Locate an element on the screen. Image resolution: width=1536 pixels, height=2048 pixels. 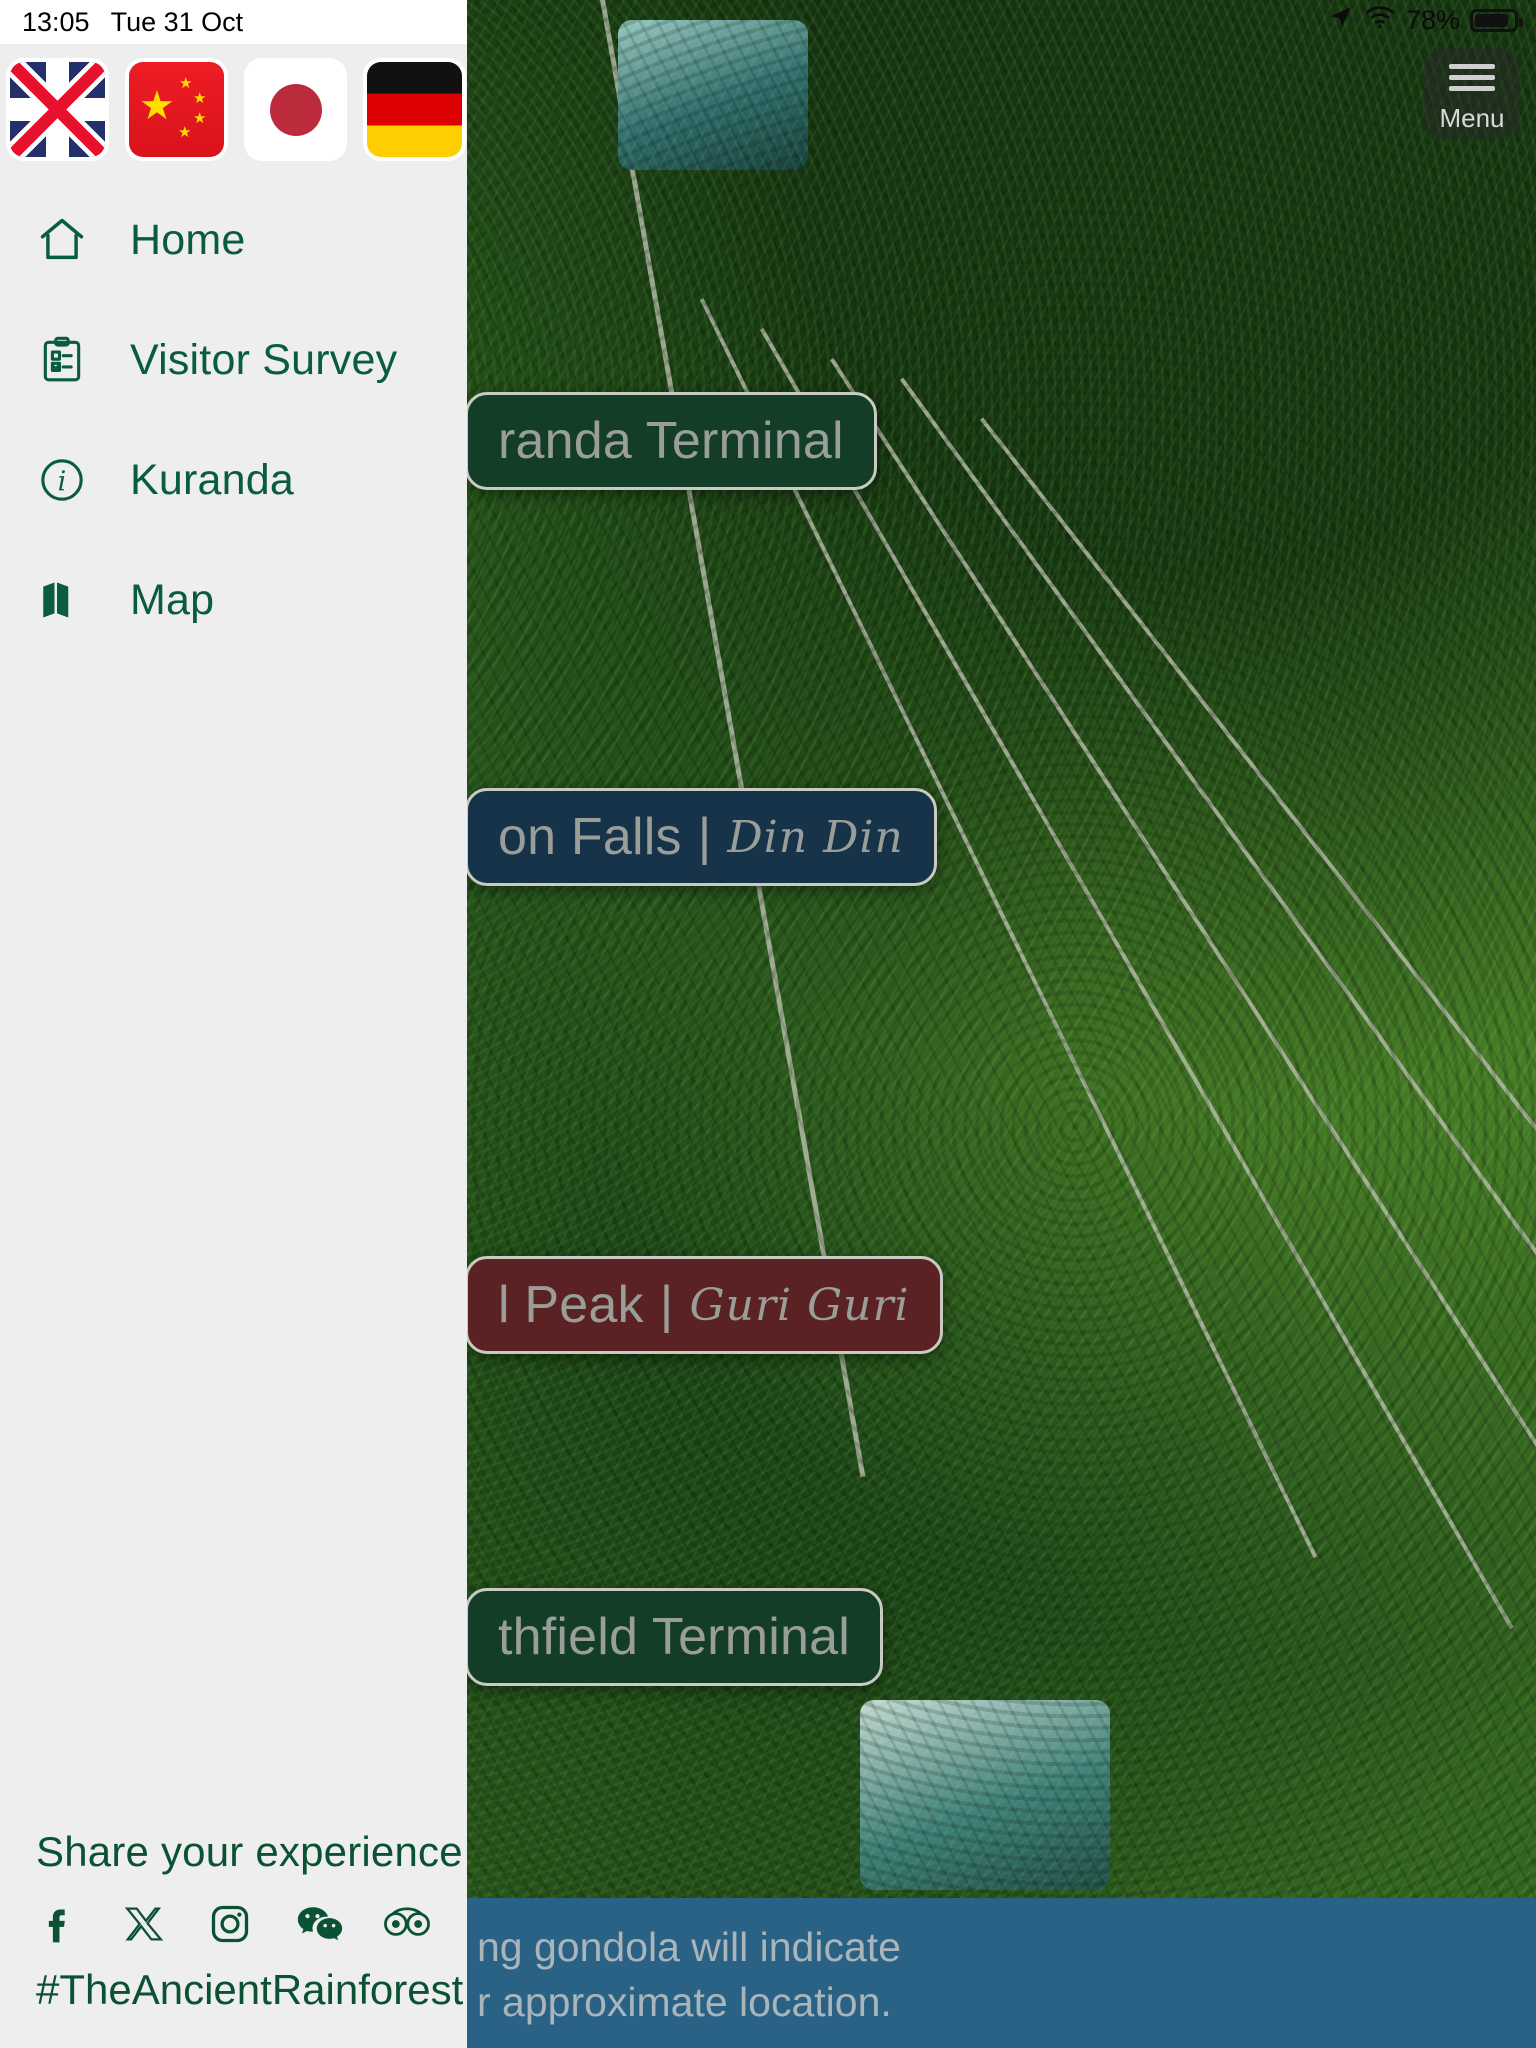
station-sign-label: randa Terminal is located at coordinates (671, 441).